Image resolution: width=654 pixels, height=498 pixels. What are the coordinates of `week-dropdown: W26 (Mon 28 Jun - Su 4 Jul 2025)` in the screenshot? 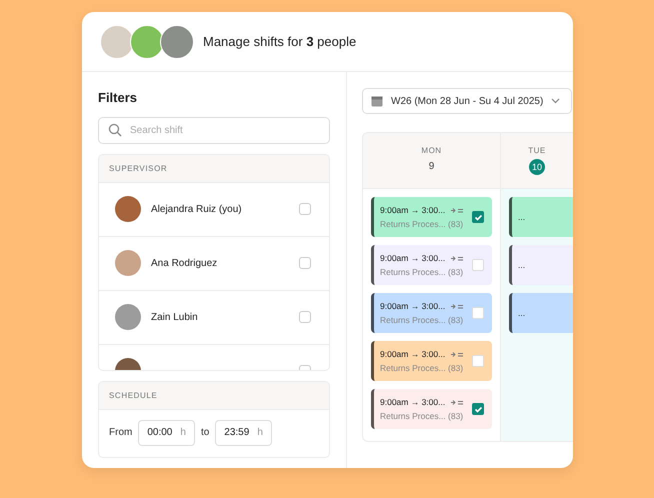 It's located at (467, 101).